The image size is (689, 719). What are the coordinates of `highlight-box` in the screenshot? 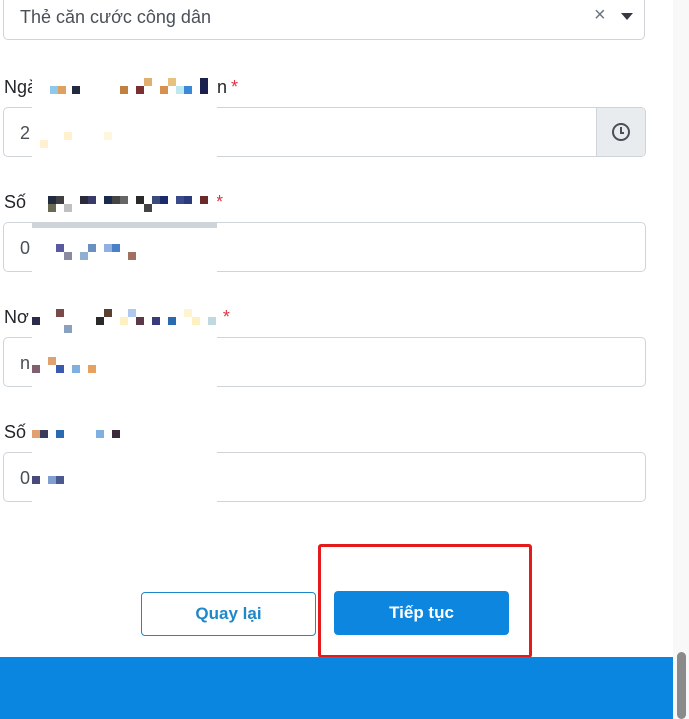 It's located at (425, 601).